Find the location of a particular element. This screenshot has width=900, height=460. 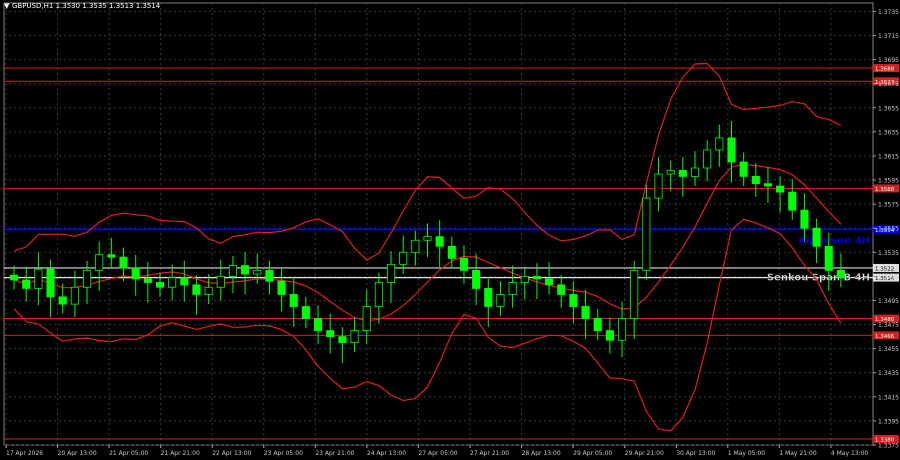

y-tick-label: 1.3455 is located at coordinates (888, 349).